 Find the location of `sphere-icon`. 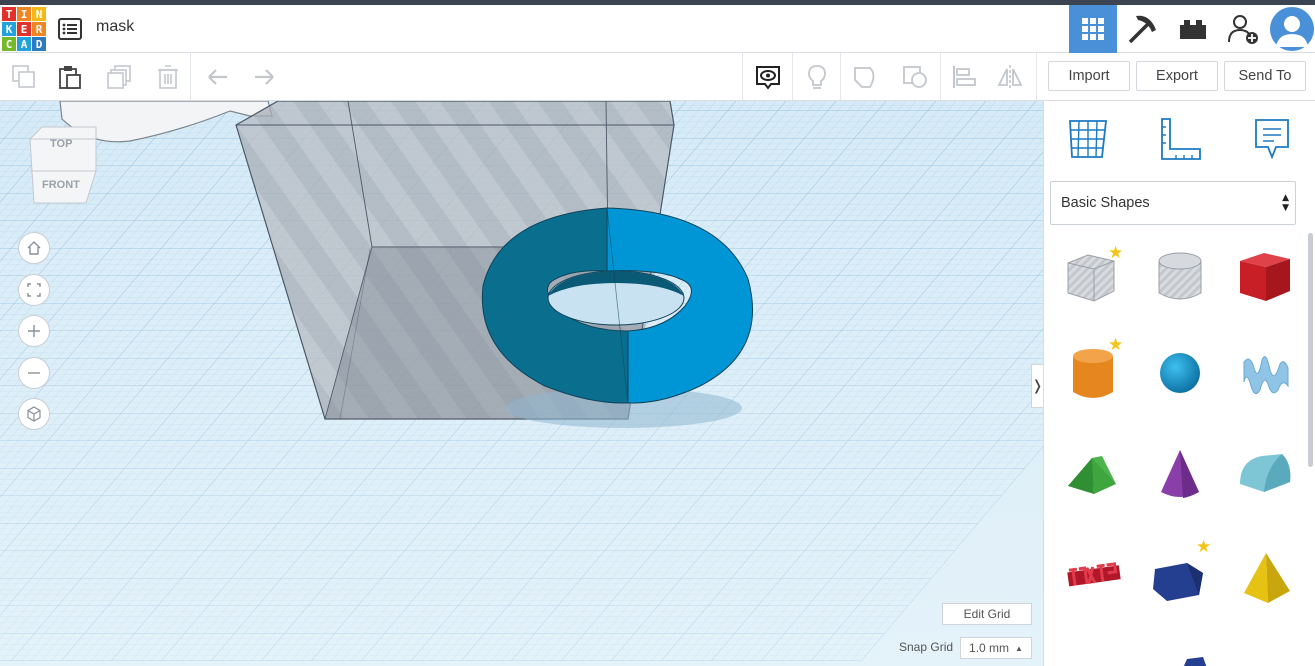

sphere-icon is located at coordinates (1180, 373).